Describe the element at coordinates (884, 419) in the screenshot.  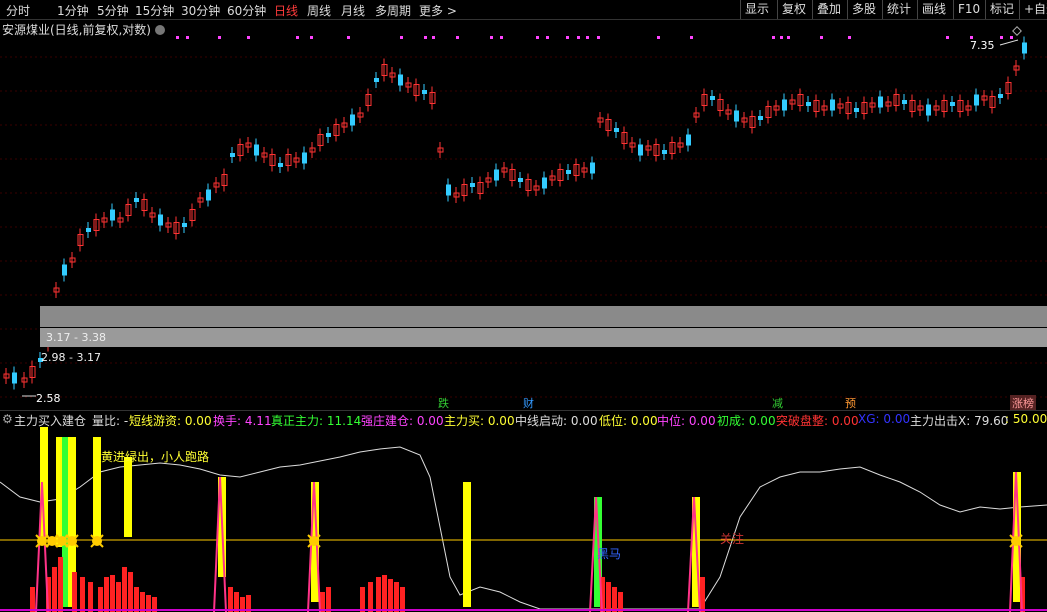
I see `indicator-item: XG: 0.00` at that location.